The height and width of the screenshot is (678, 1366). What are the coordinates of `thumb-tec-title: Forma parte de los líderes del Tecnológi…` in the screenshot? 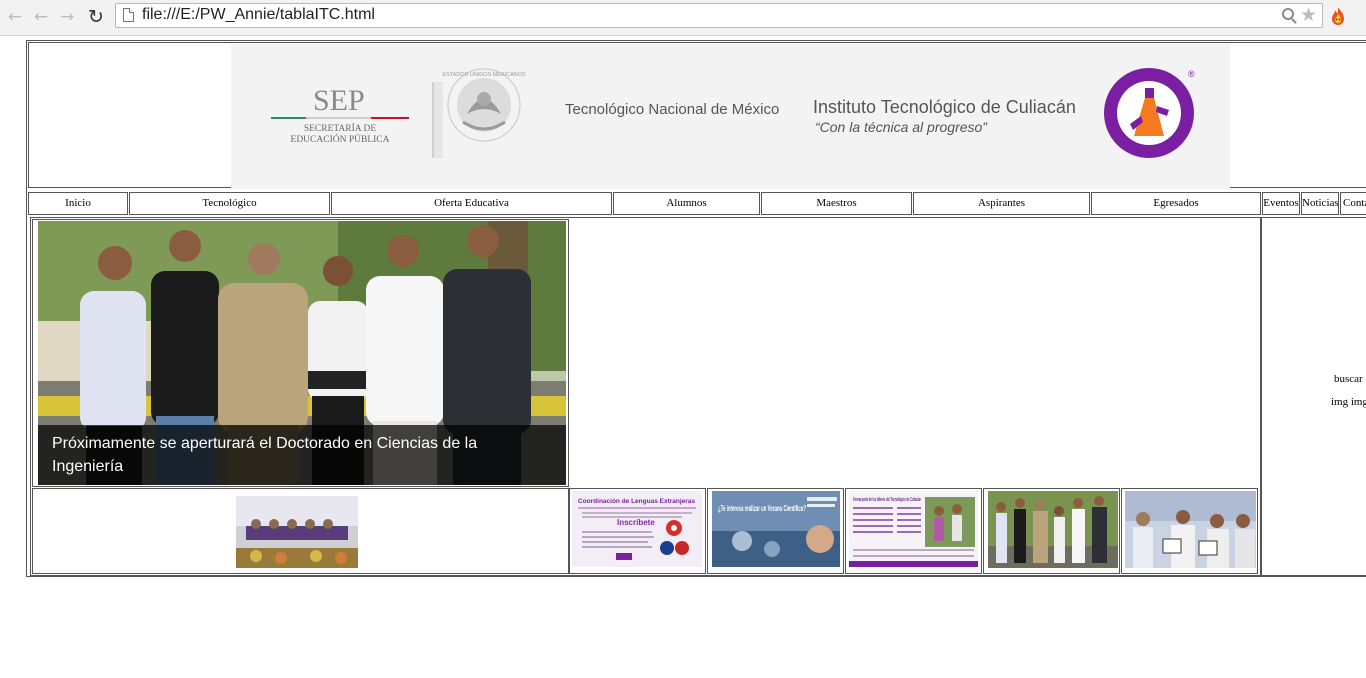 It's located at (887, 500).